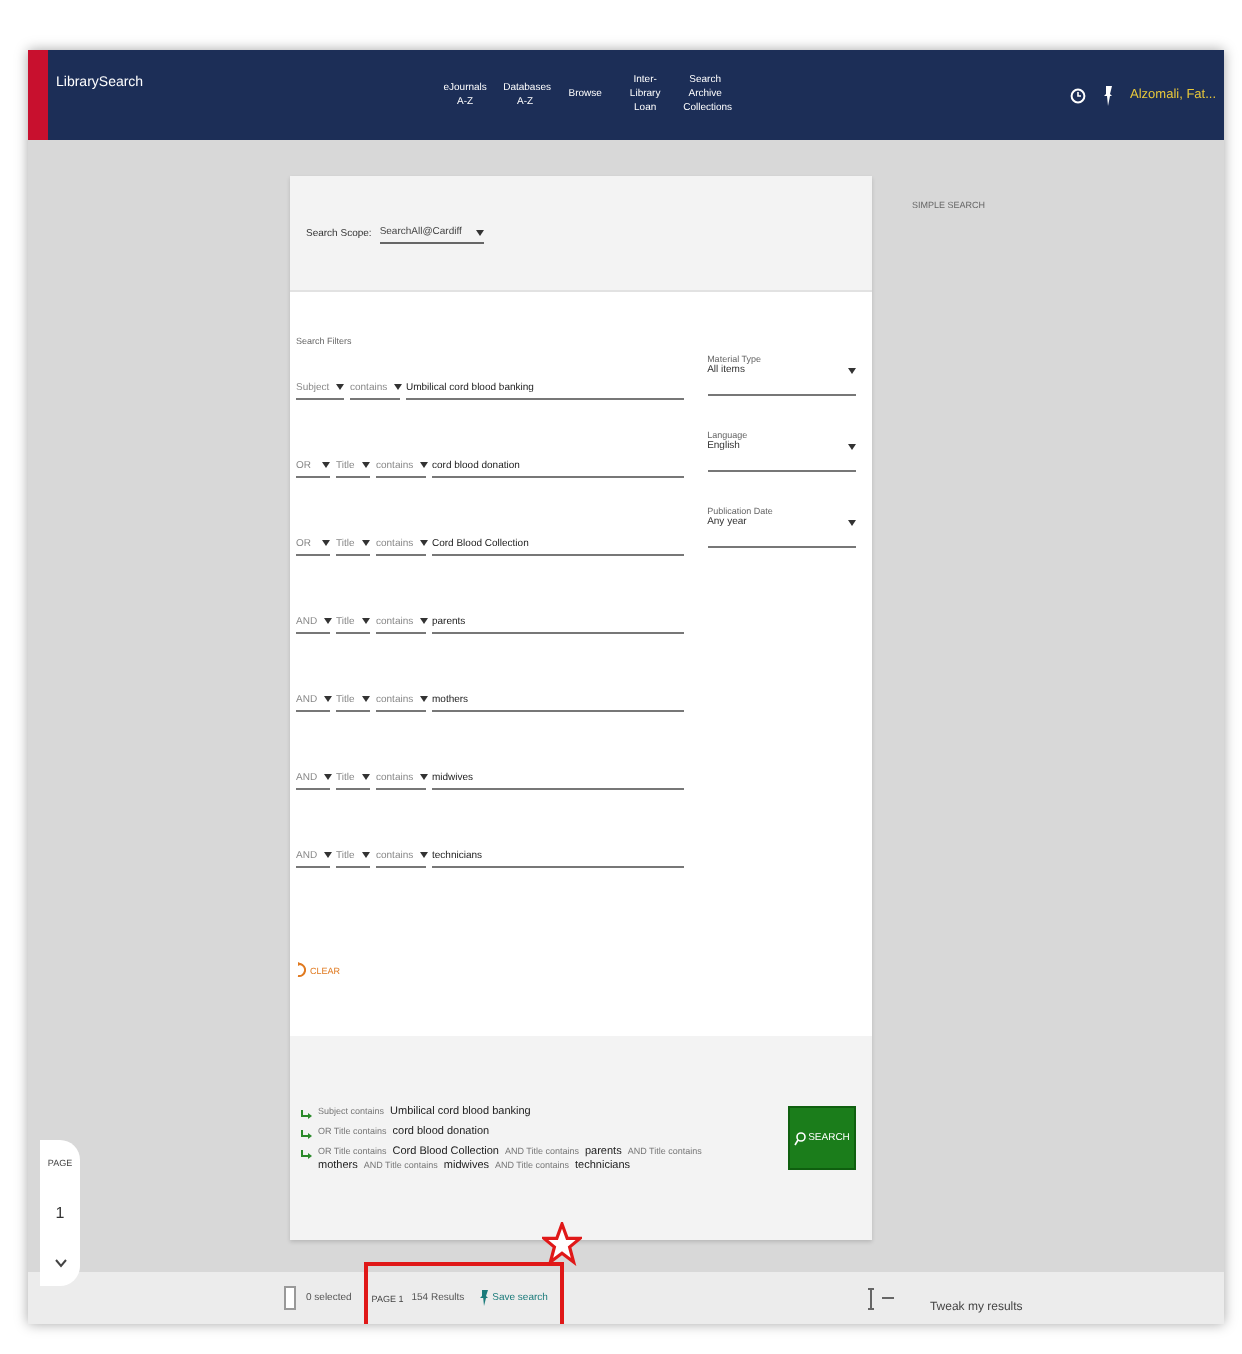  What do you see at coordinates (60, 1263) in the screenshot?
I see `chevron-down-icon` at bounding box center [60, 1263].